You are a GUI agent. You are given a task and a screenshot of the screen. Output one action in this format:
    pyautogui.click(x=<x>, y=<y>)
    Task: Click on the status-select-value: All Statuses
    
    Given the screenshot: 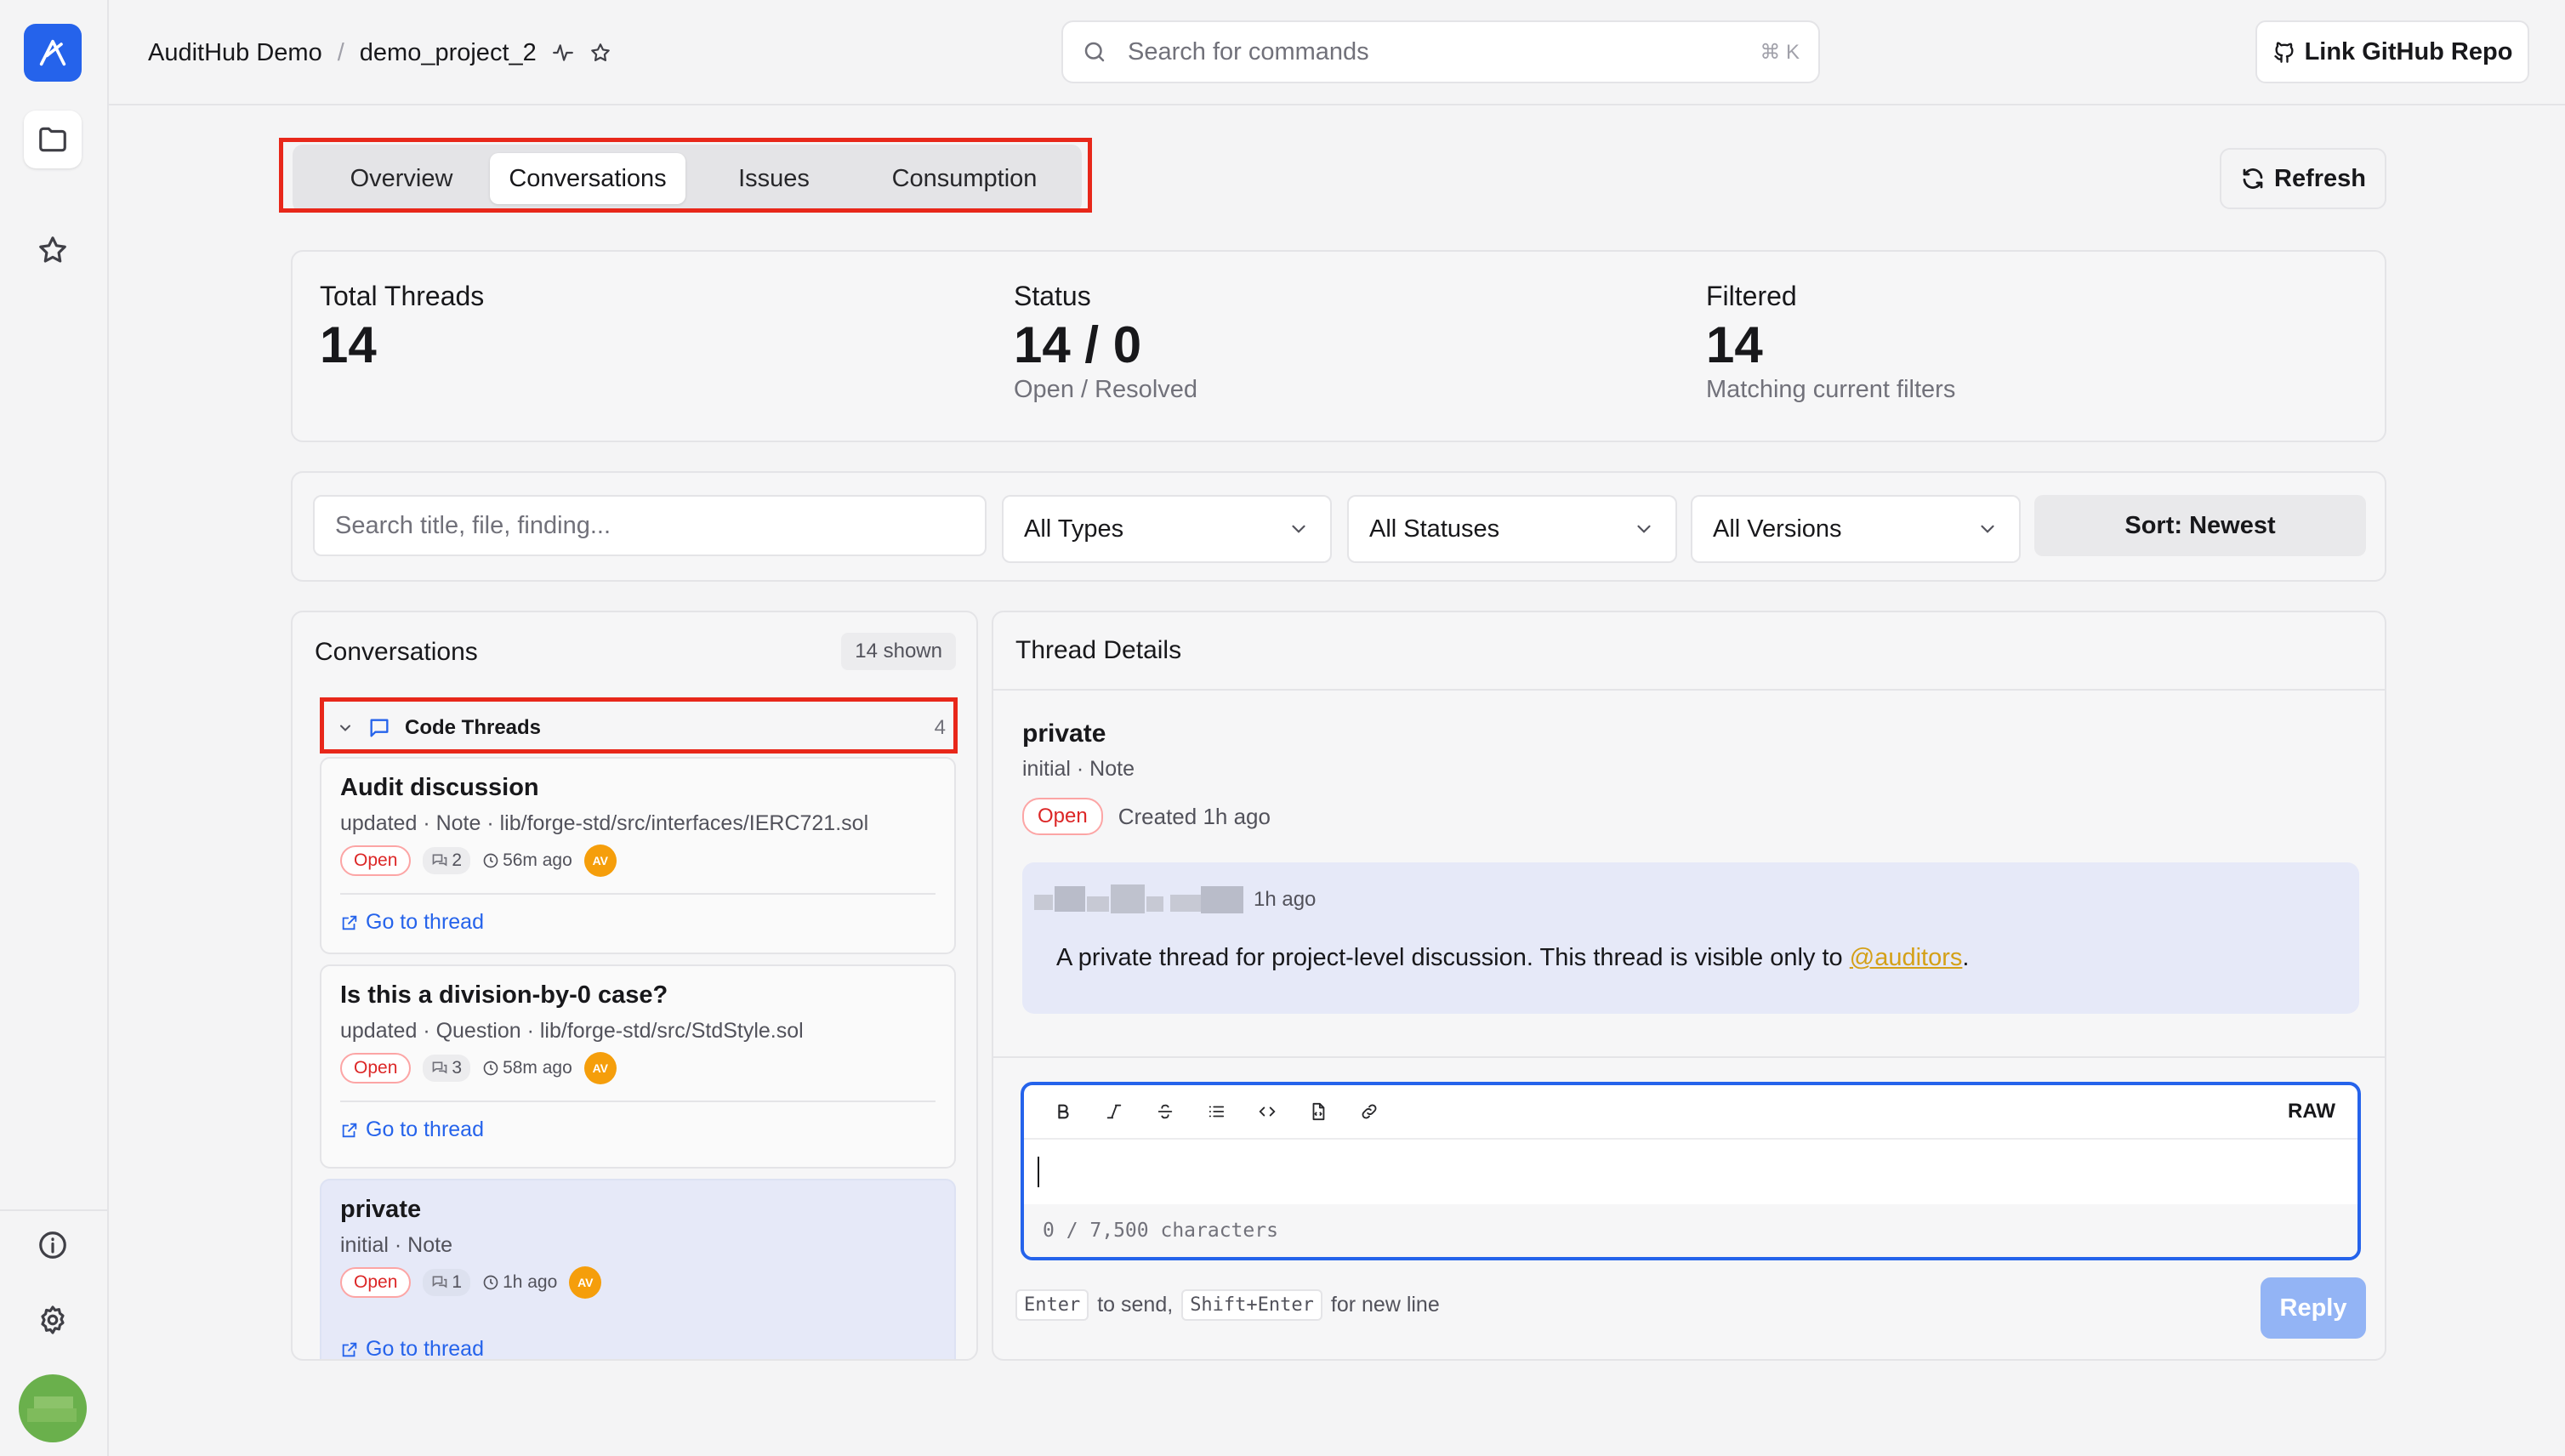 What is the action you would take?
    pyautogui.click(x=1434, y=529)
    